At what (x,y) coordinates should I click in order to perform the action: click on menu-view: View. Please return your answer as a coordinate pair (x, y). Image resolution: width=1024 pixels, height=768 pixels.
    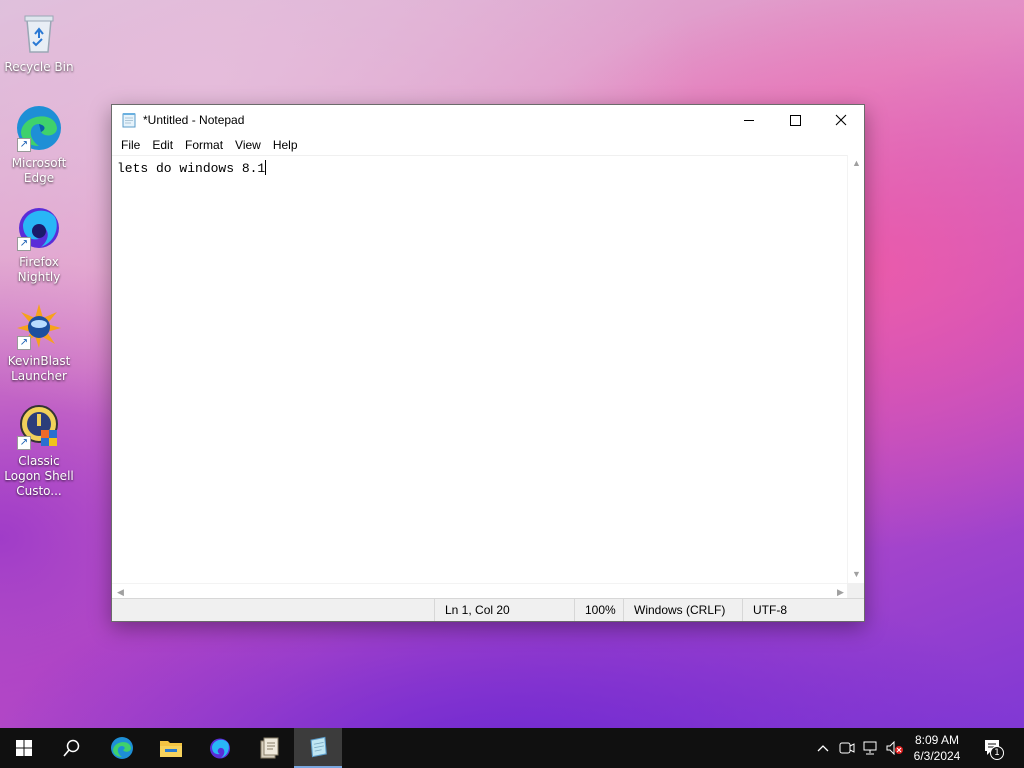
    Looking at the image, I should click on (248, 145).